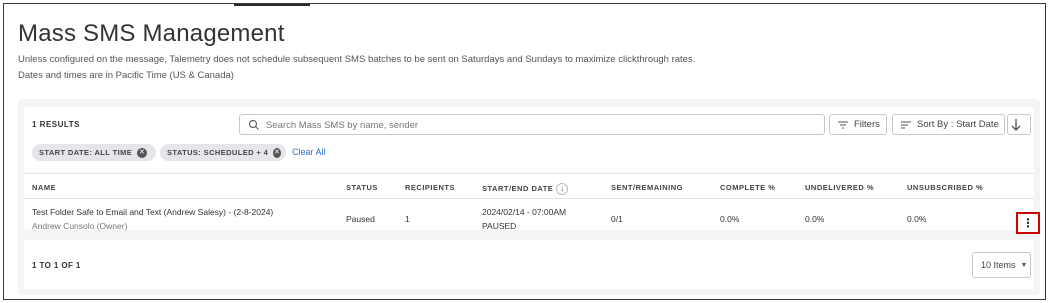 This screenshot has width=1049, height=303. What do you see at coordinates (917, 219) in the screenshot?
I see `row-unsubscribed: 0.0%` at bounding box center [917, 219].